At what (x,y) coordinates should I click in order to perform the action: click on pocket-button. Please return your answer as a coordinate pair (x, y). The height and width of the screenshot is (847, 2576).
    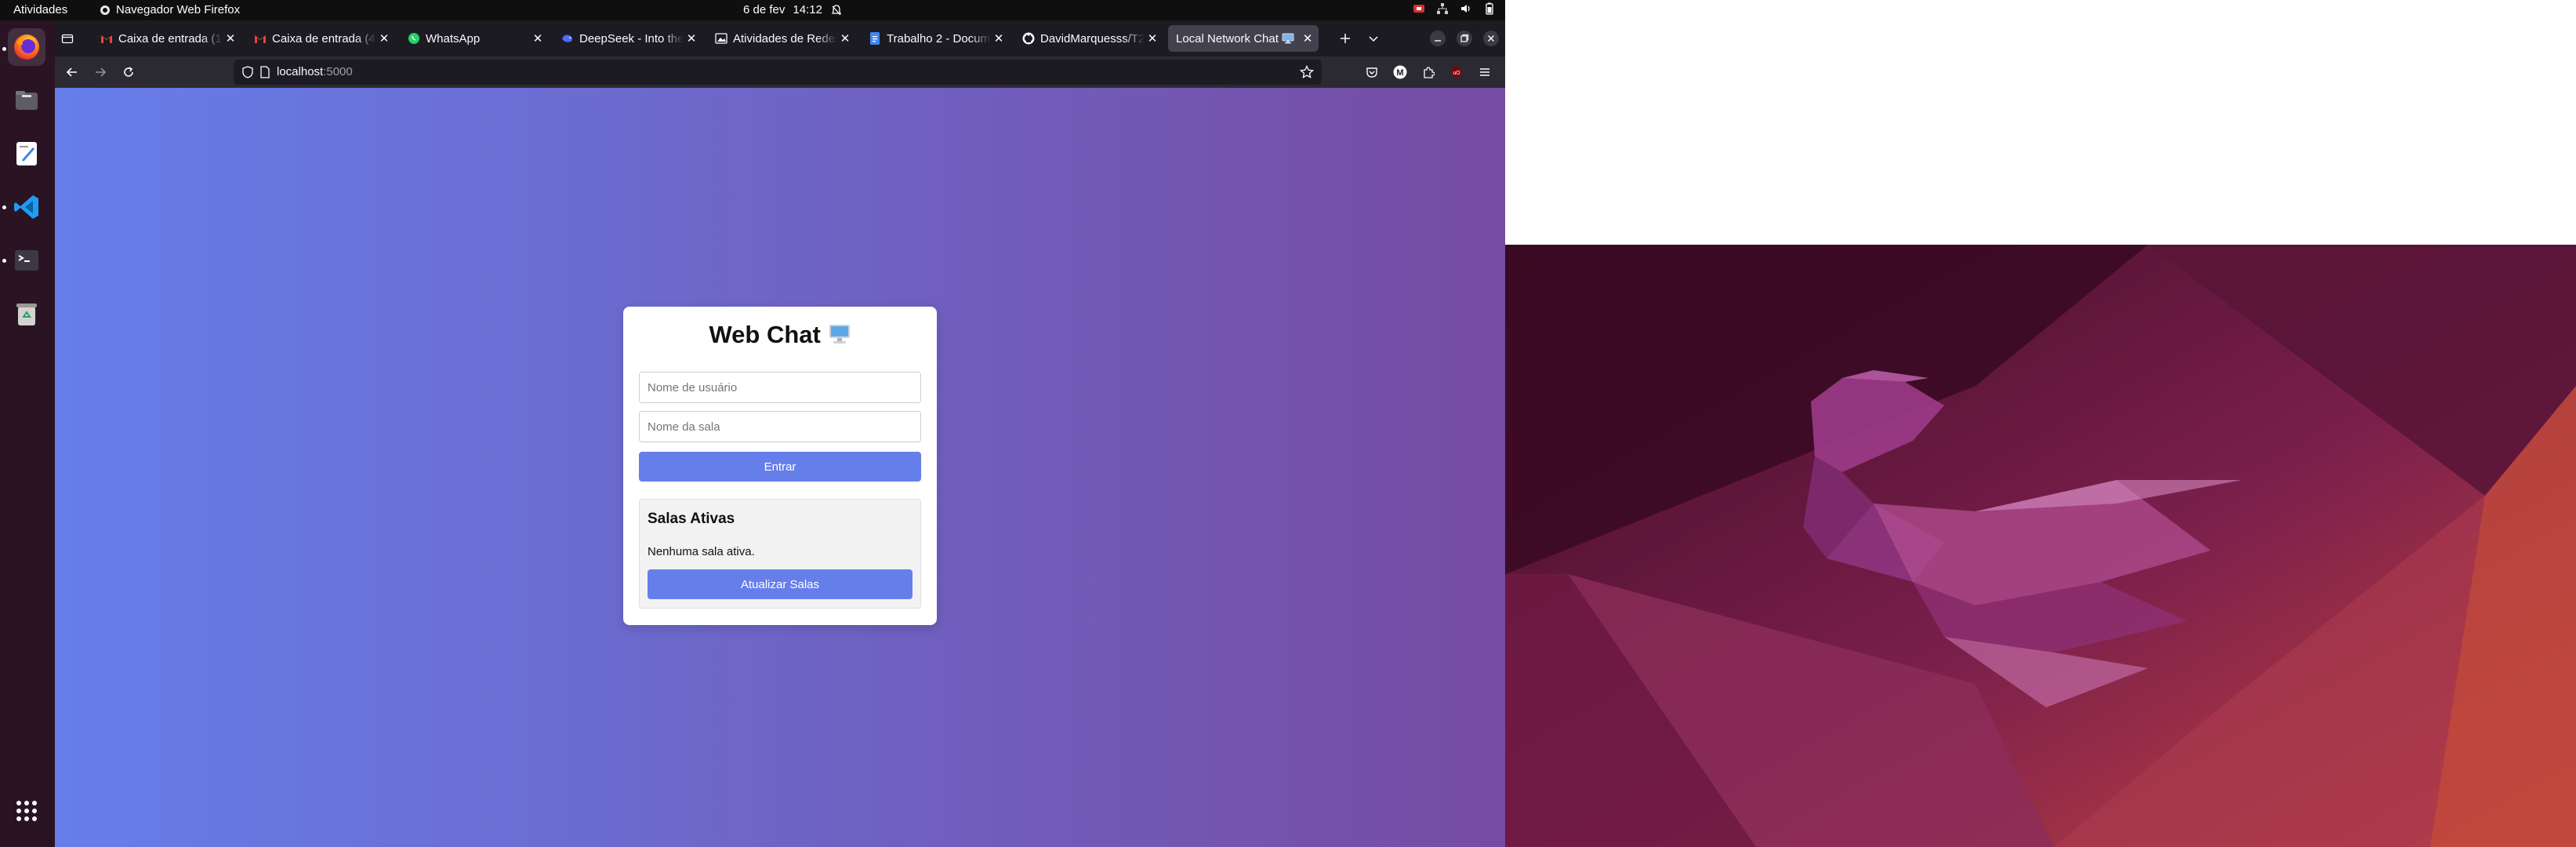
    Looking at the image, I should click on (1372, 72).